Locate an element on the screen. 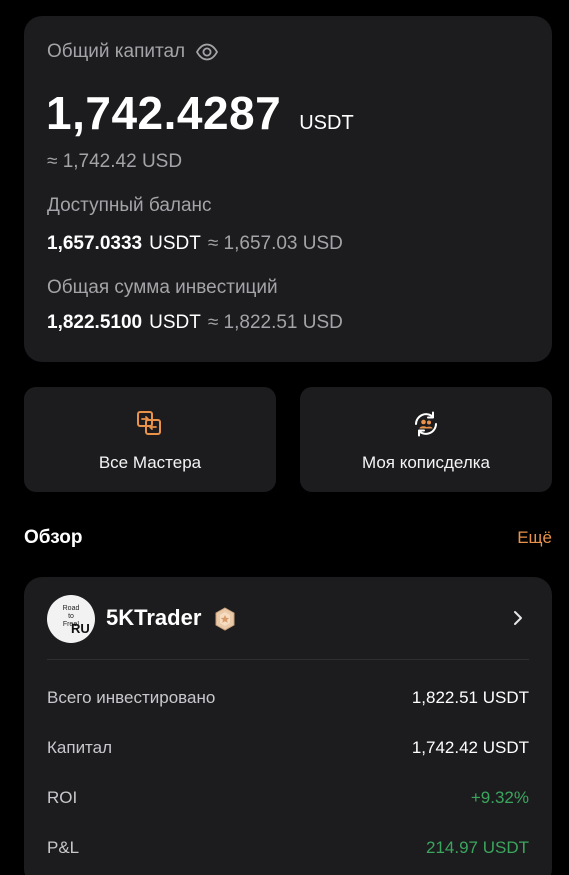  swap-icon is located at coordinates (149, 423).